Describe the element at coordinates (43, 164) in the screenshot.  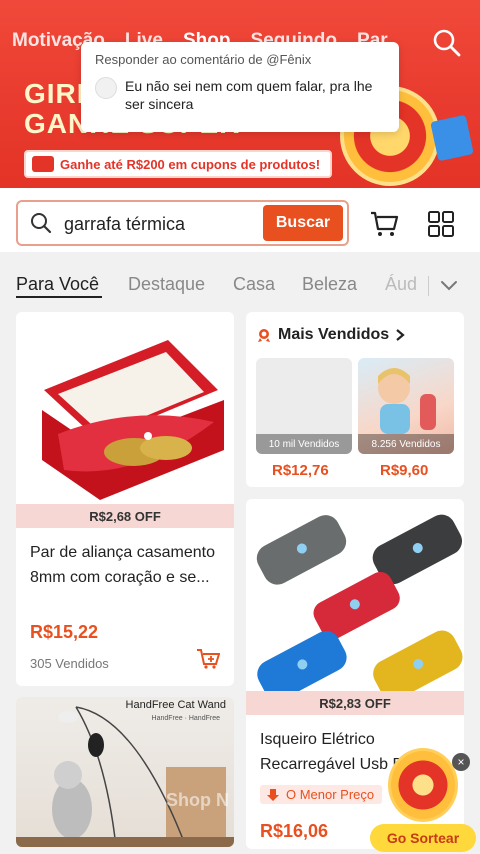
I see `ticket-icon` at that location.